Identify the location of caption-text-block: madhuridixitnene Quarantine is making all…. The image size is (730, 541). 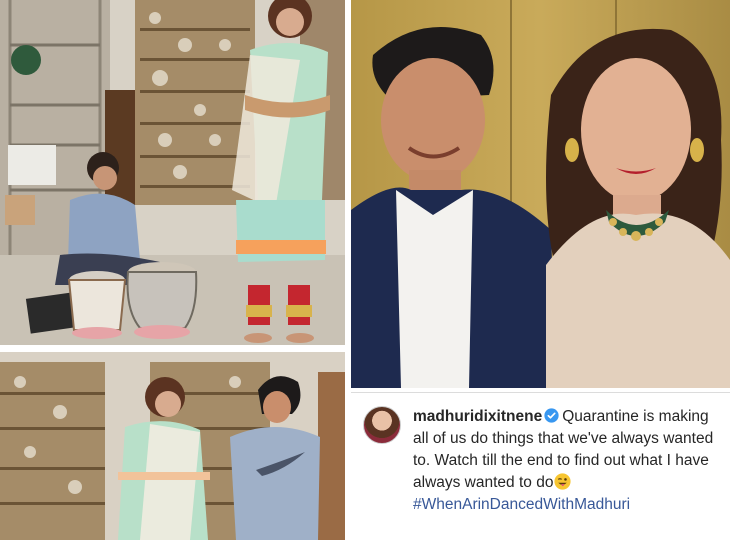
(568, 461).